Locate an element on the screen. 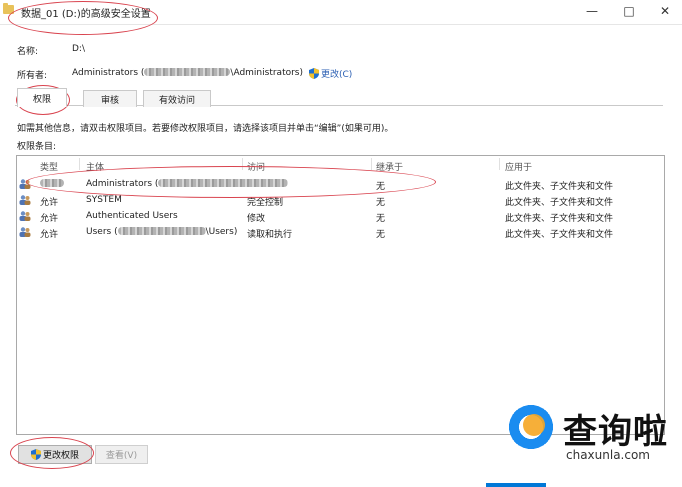  name-value: D:\ is located at coordinates (78, 49).